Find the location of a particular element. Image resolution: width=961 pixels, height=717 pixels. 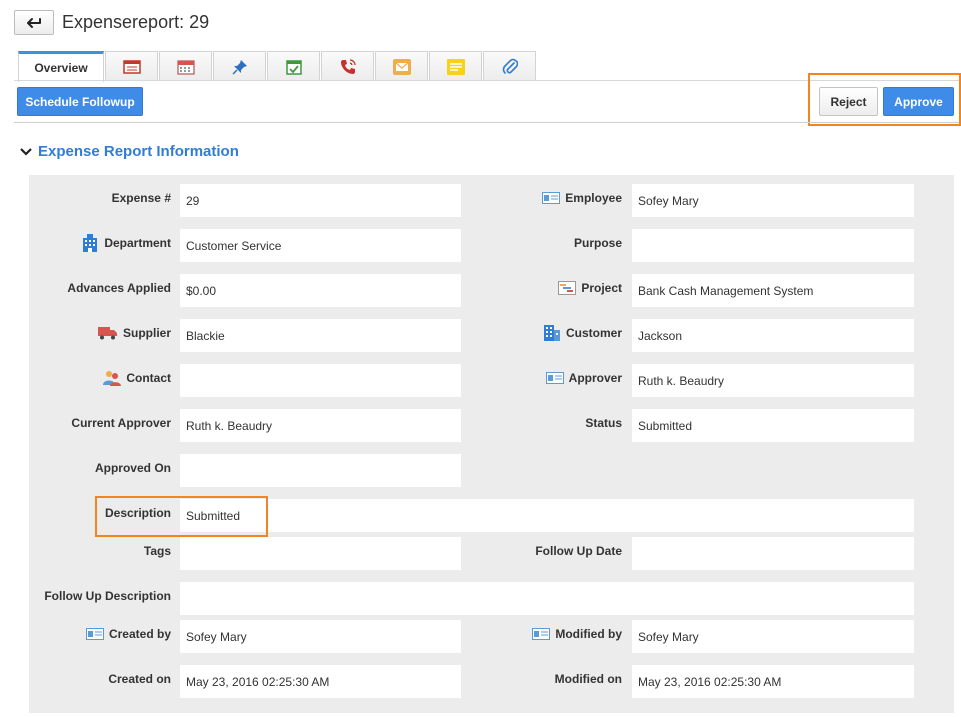

back-button is located at coordinates (34, 22).